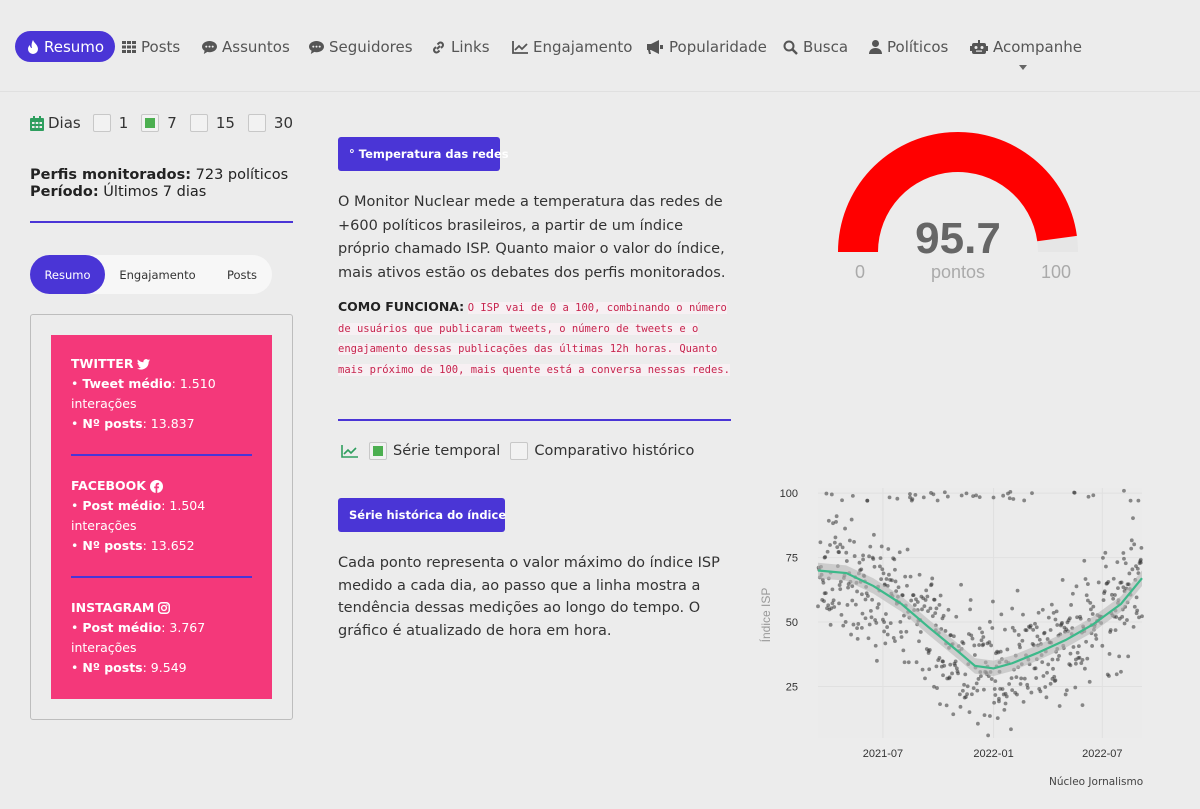  Describe the element at coordinates (378, 451) in the screenshot. I see `serie-temporal-checkbox` at that location.